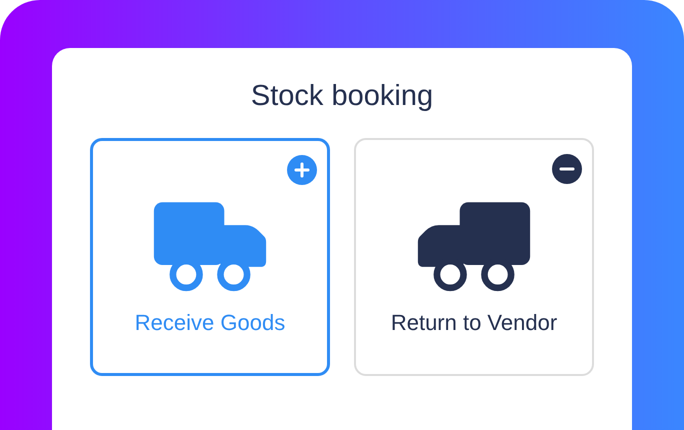 This screenshot has height=430, width=684. Describe the element at coordinates (302, 170) in the screenshot. I see `plus-icon` at that location.